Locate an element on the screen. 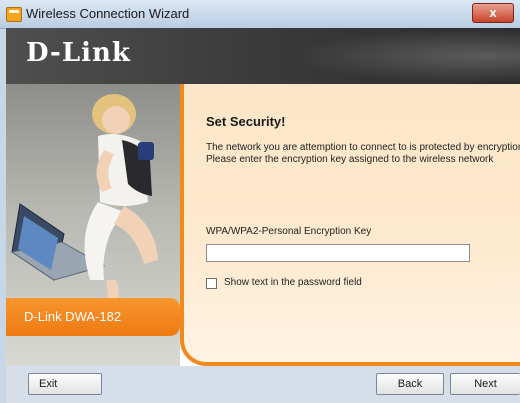  button-bar: Exit Back Next is located at coordinates (263, 384).